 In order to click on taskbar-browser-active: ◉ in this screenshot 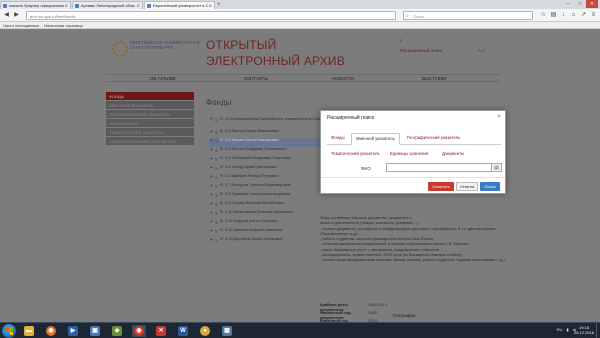, I will do `click(139, 331)`.